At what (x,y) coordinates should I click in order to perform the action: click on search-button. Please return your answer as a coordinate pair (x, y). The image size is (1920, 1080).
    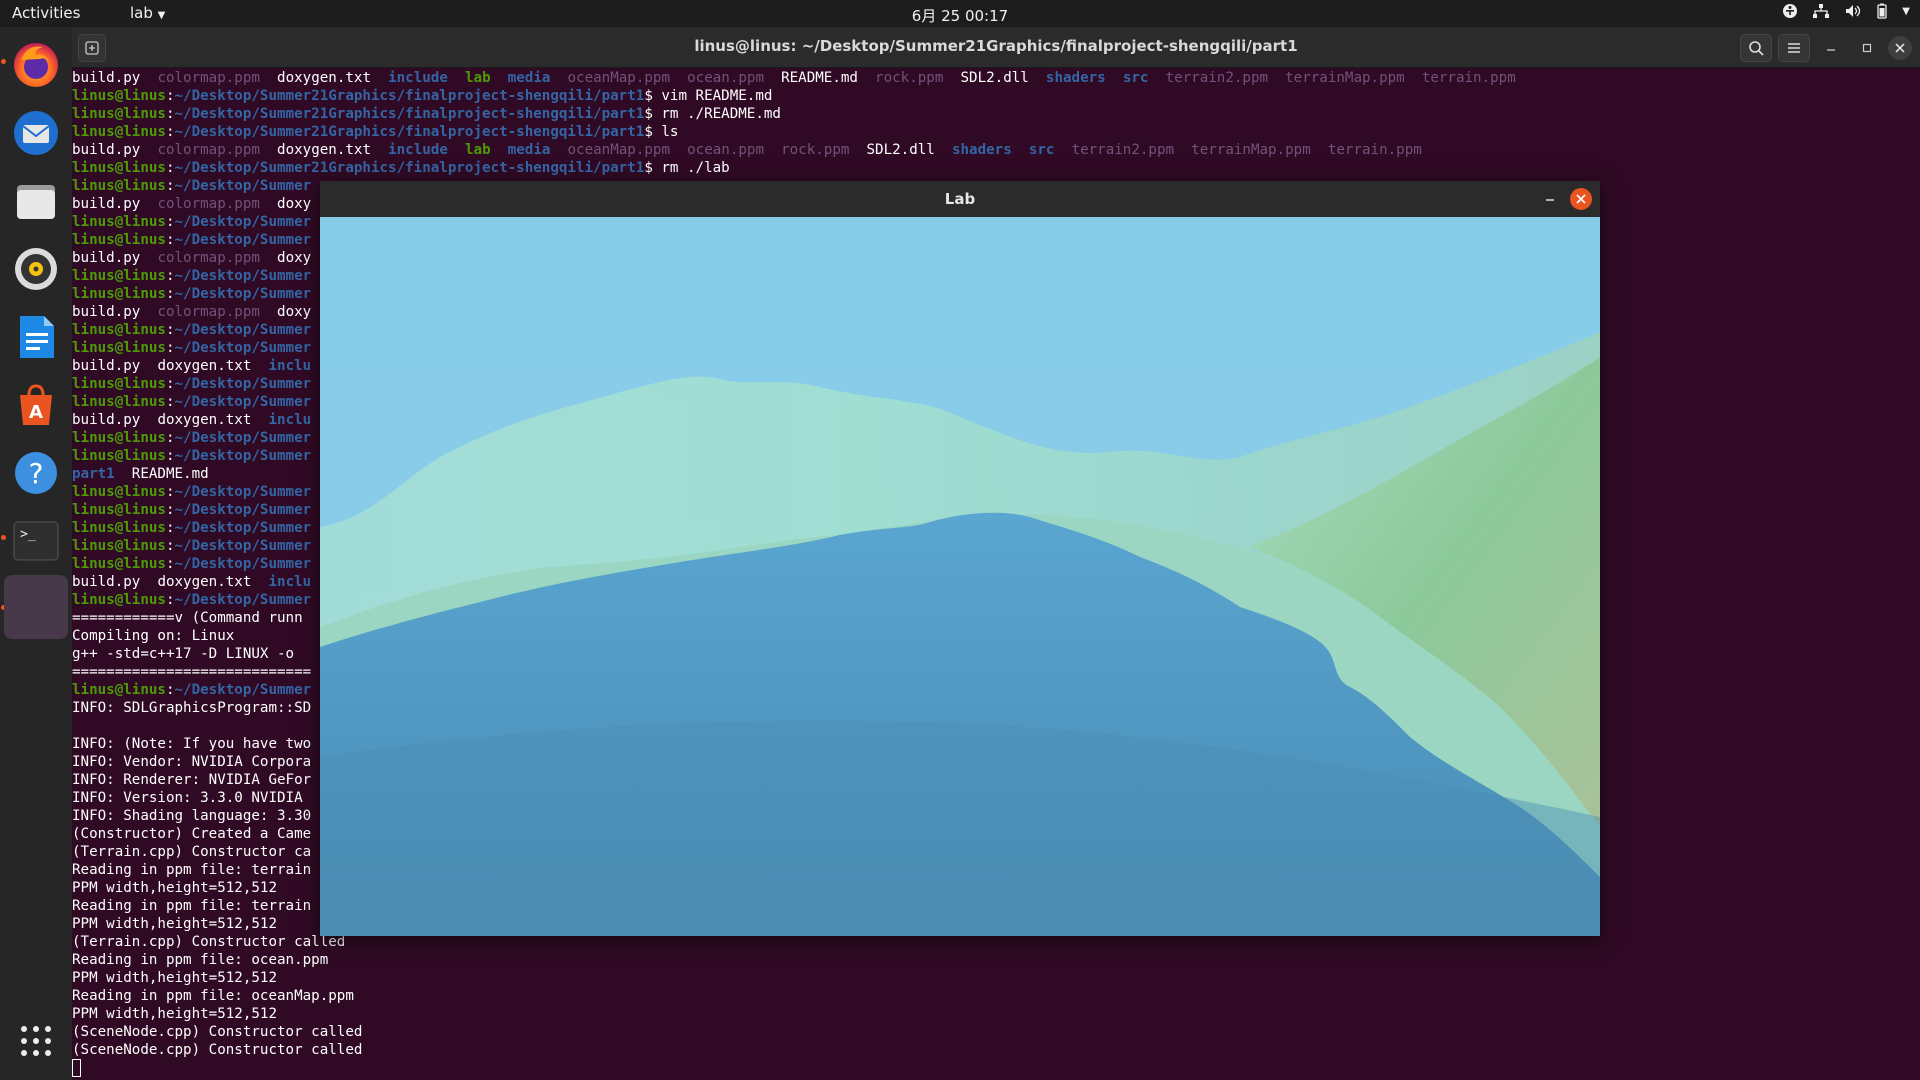
    Looking at the image, I should click on (1756, 48).